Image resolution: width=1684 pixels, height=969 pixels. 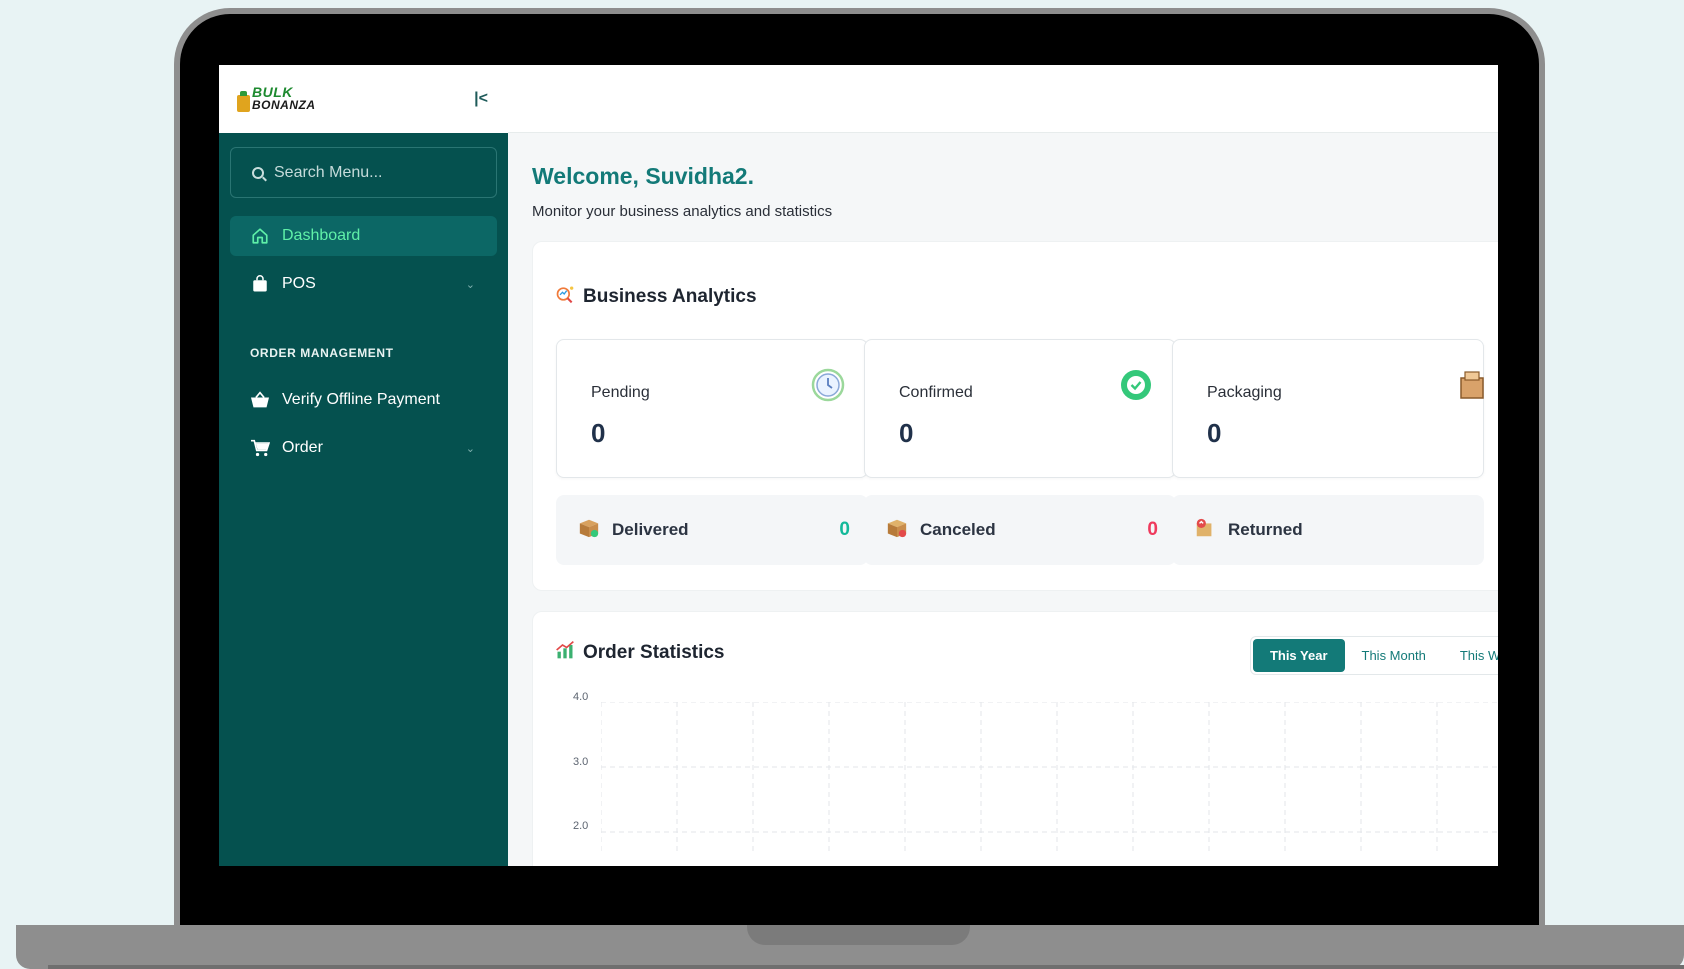 I want to click on y-axis-tick: 3.0, so click(x=581, y=762).